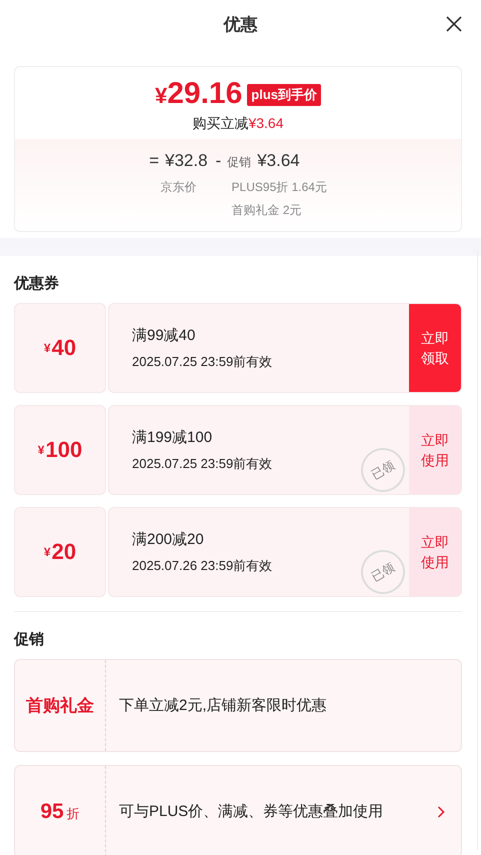  What do you see at coordinates (223, 705) in the screenshot?
I see `promotion-description: 下单立减2元,店铺新客限时优惠` at bounding box center [223, 705].